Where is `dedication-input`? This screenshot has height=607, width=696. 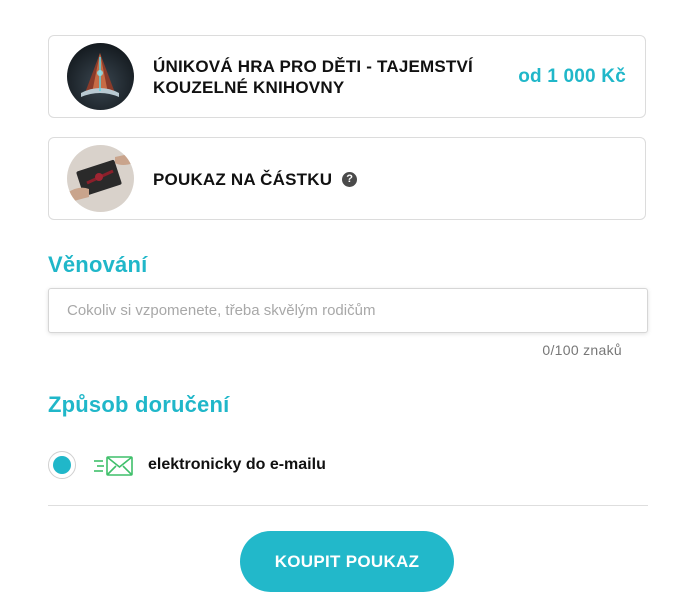
dedication-input is located at coordinates (348, 310).